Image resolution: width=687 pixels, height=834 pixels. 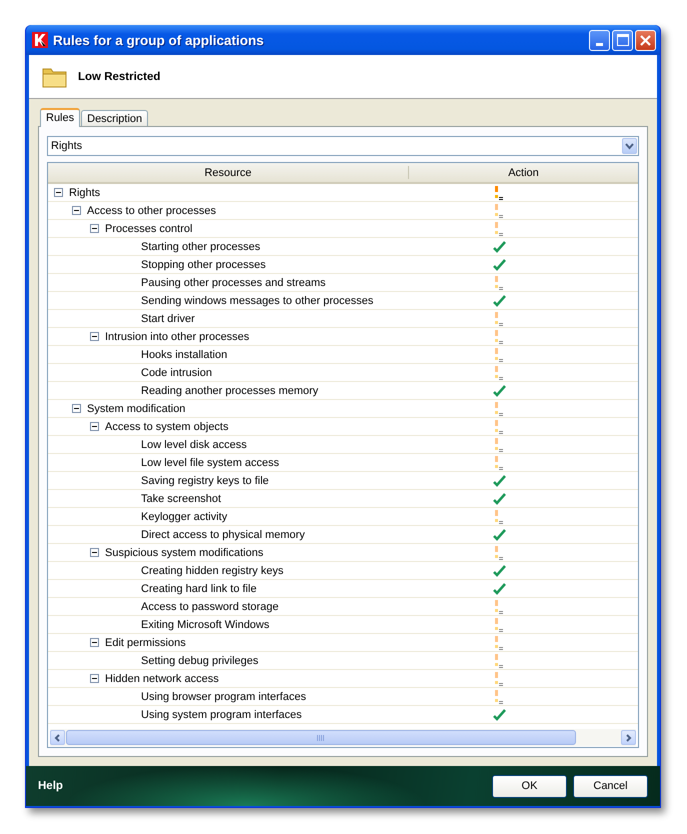 What do you see at coordinates (610, 786) in the screenshot?
I see `dialog-button: Cancel` at bounding box center [610, 786].